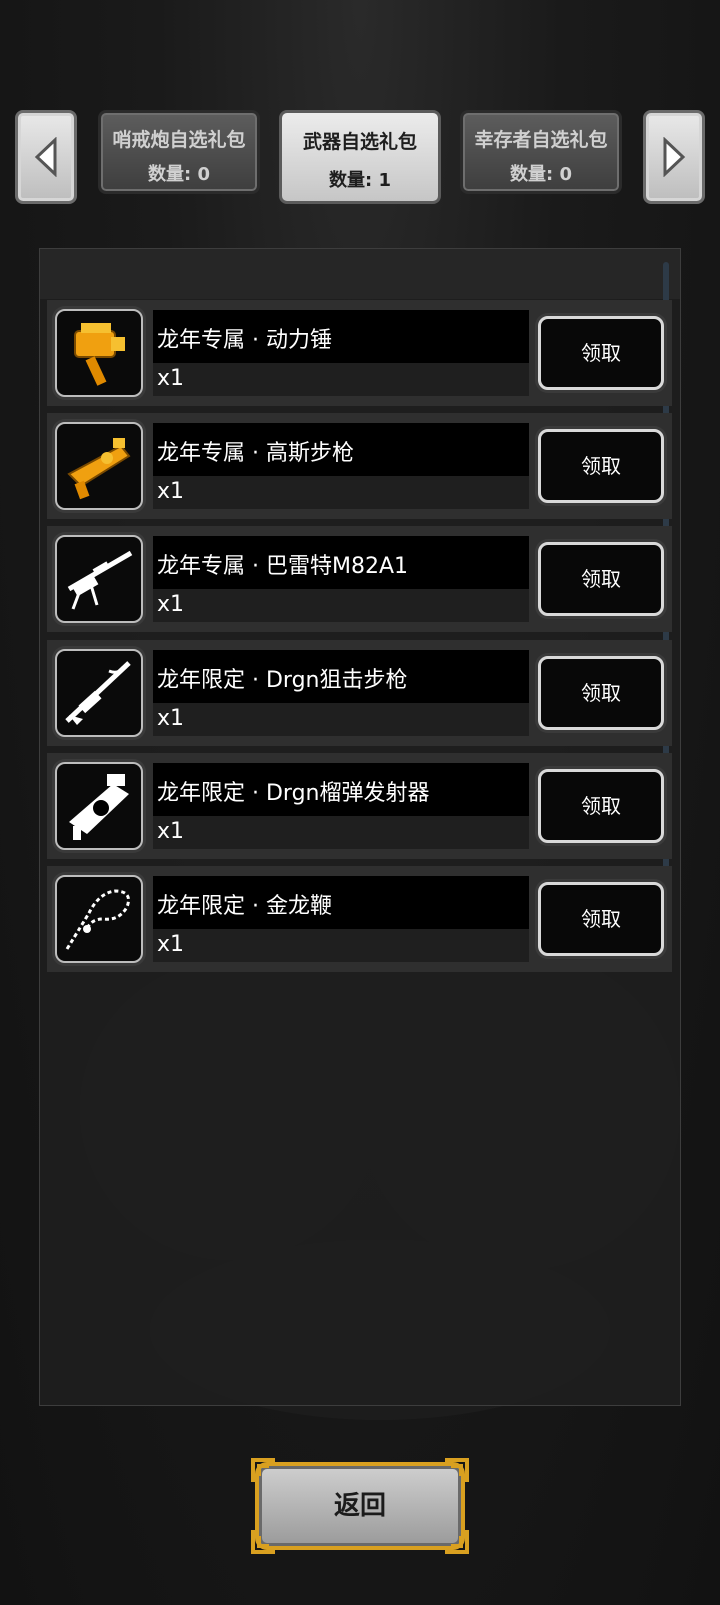 Image resolution: width=720 pixels, height=1605 pixels. Describe the element at coordinates (359, 466) in the screenshot. I see `list-item: 龙年专属 · 高斯步枪 x1 领取` at that location.